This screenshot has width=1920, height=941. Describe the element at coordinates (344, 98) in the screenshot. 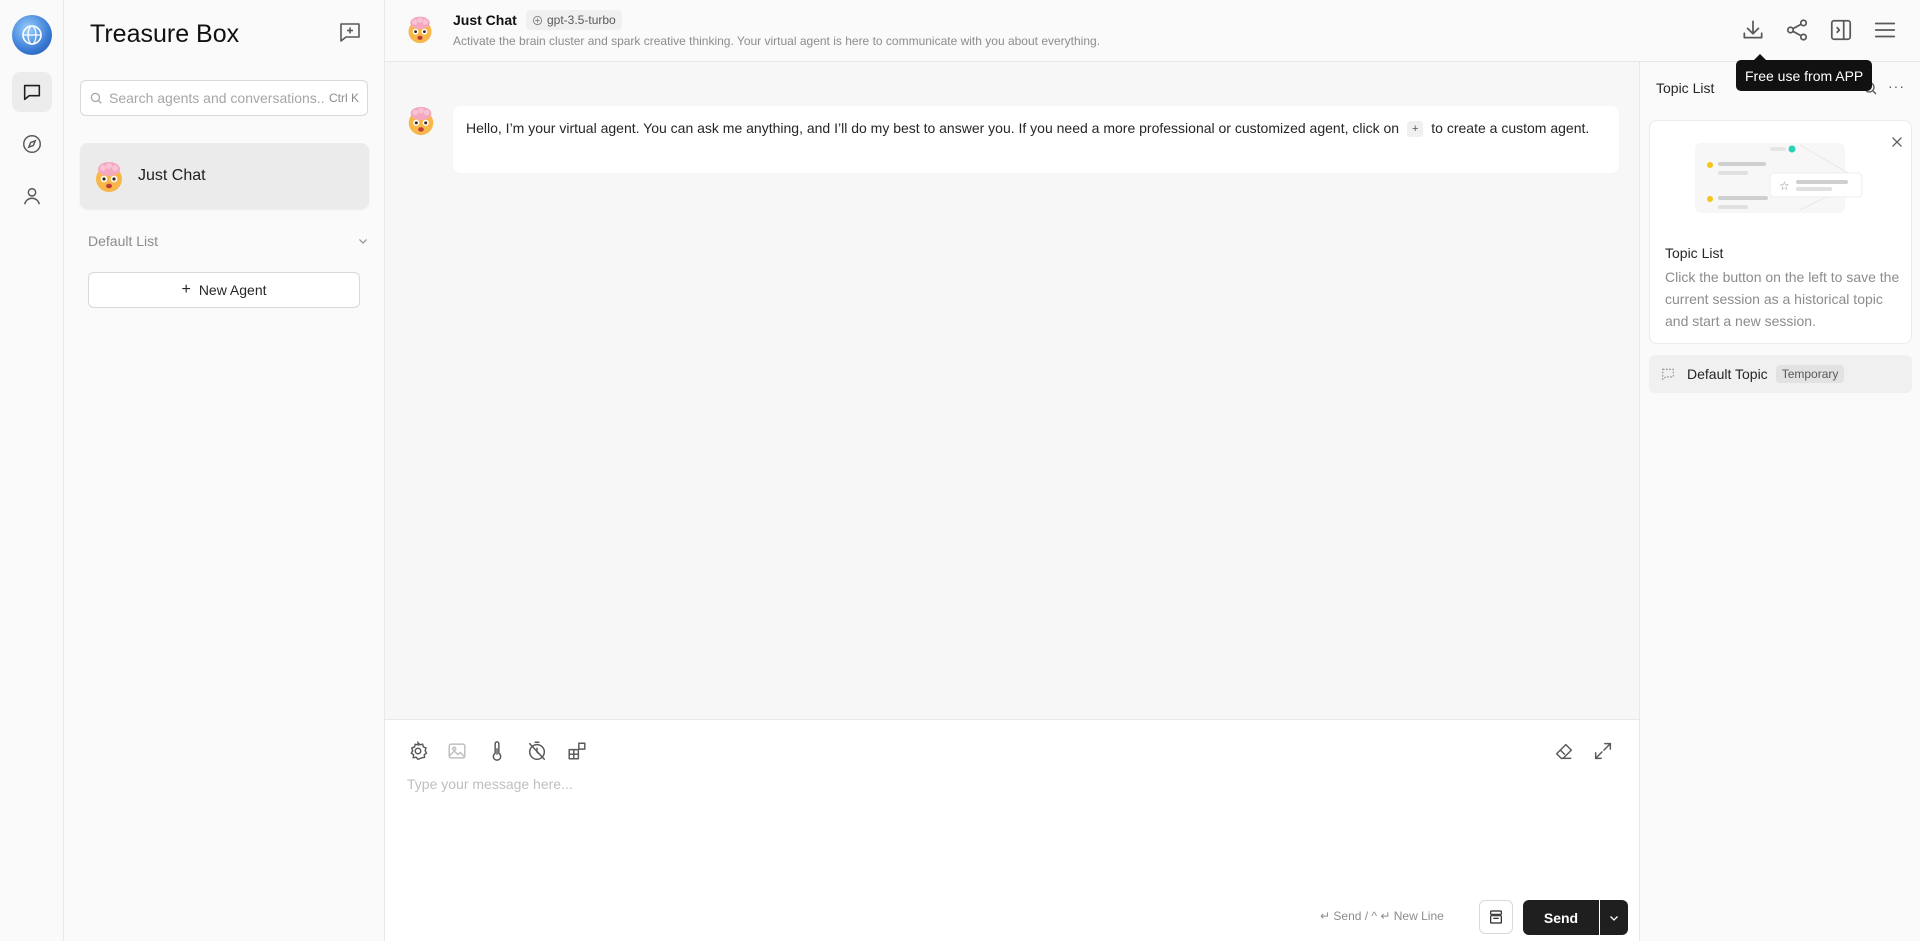

I see `search-shortcut: Ctrl K` at that location.